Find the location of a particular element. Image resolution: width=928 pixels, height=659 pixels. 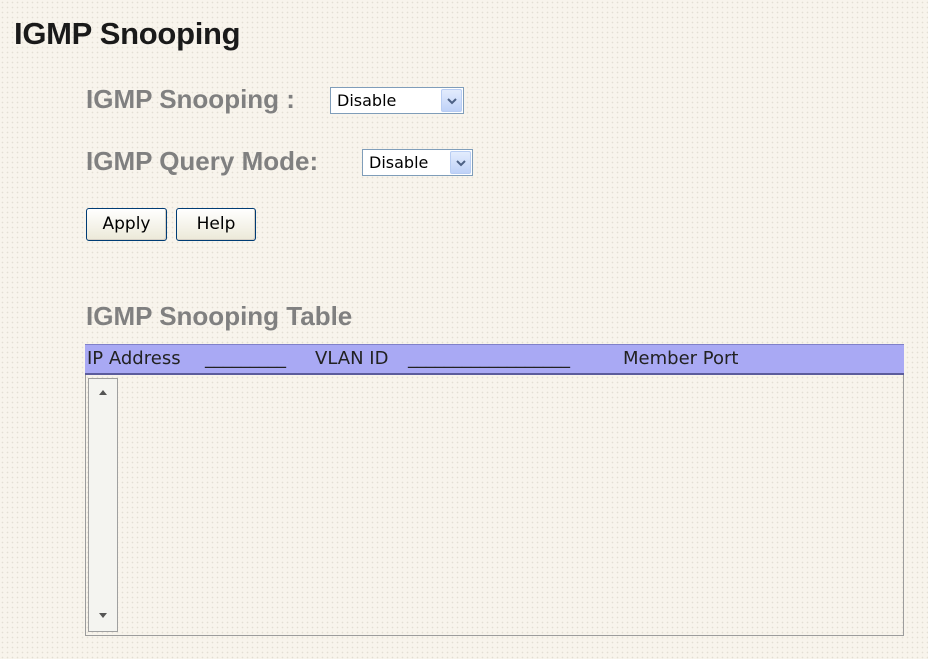

igmp-query-mode-selected-value: Disable is located at coordinates (399, 162).